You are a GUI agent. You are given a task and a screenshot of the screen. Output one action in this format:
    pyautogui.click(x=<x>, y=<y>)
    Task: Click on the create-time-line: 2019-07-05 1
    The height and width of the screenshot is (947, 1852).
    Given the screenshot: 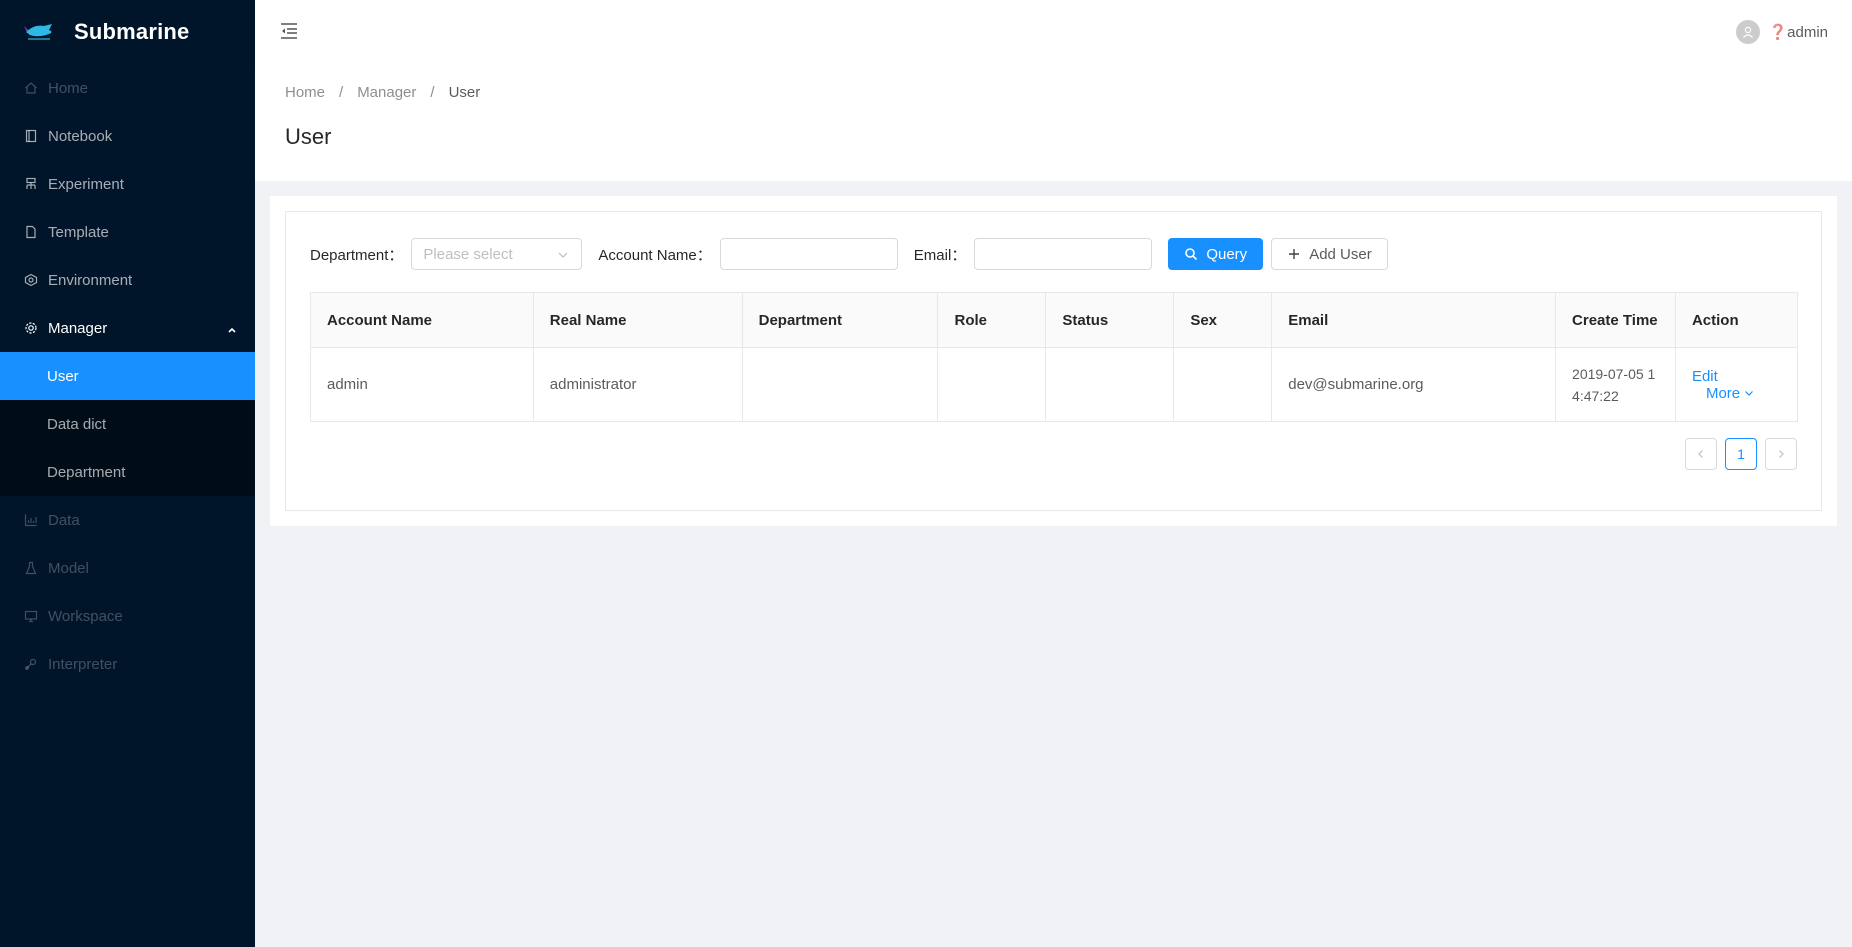 What is the action you would take?
    pyautogui.click(x=1614, y=373)
    